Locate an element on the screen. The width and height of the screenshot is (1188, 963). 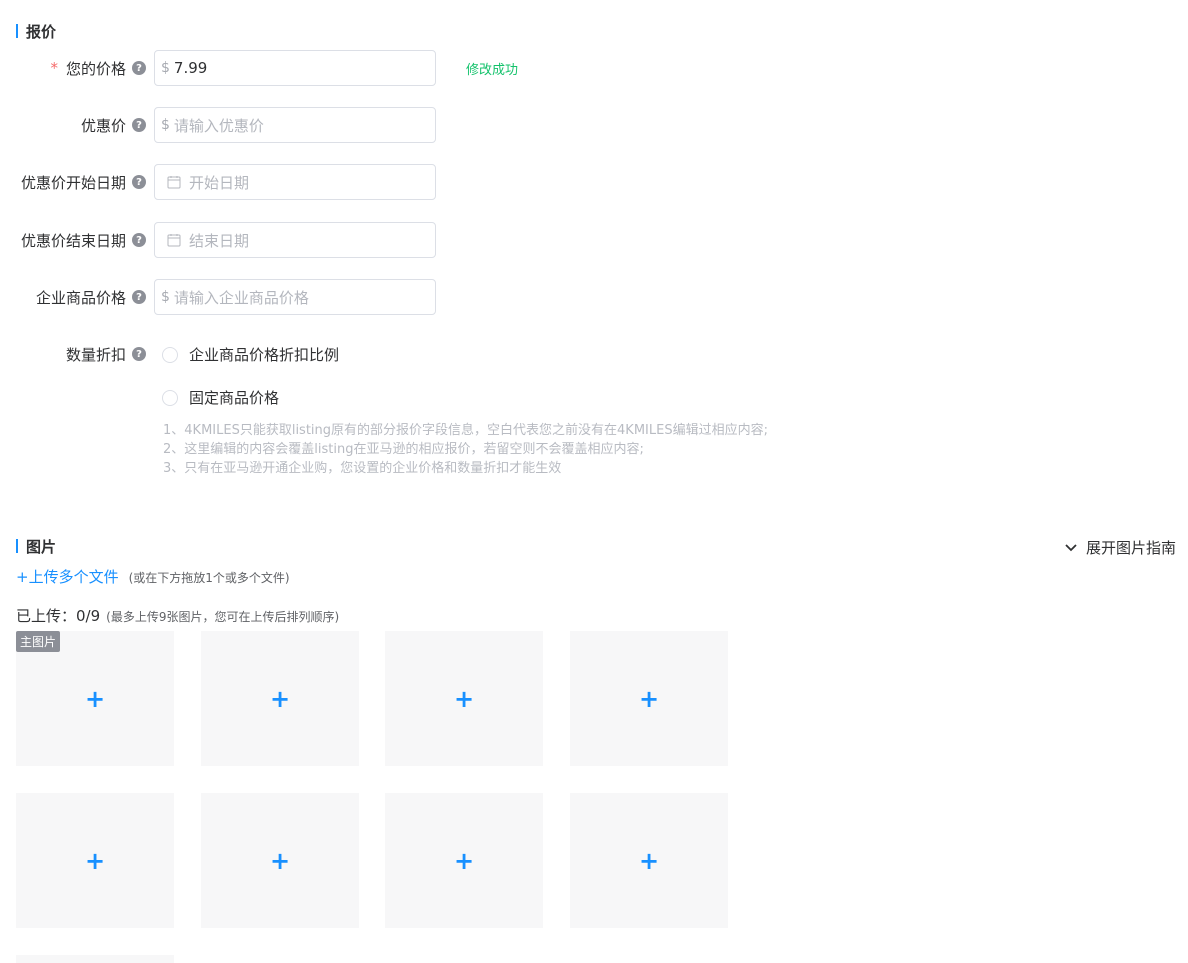
sale-price-input: $ 请输入优惠价 is located at coordinates (295, 125).